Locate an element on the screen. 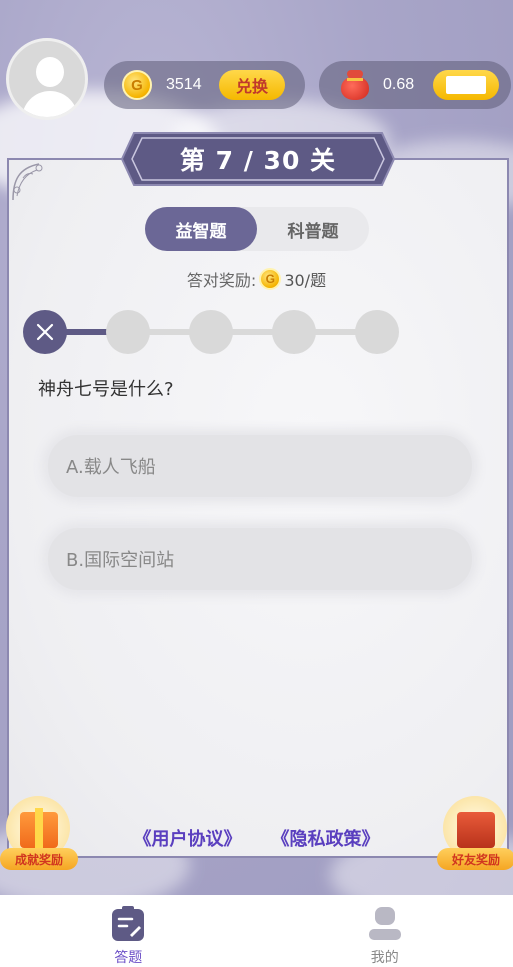 The image size is (513, 967). close-icon is located at coordinates (45, 332).